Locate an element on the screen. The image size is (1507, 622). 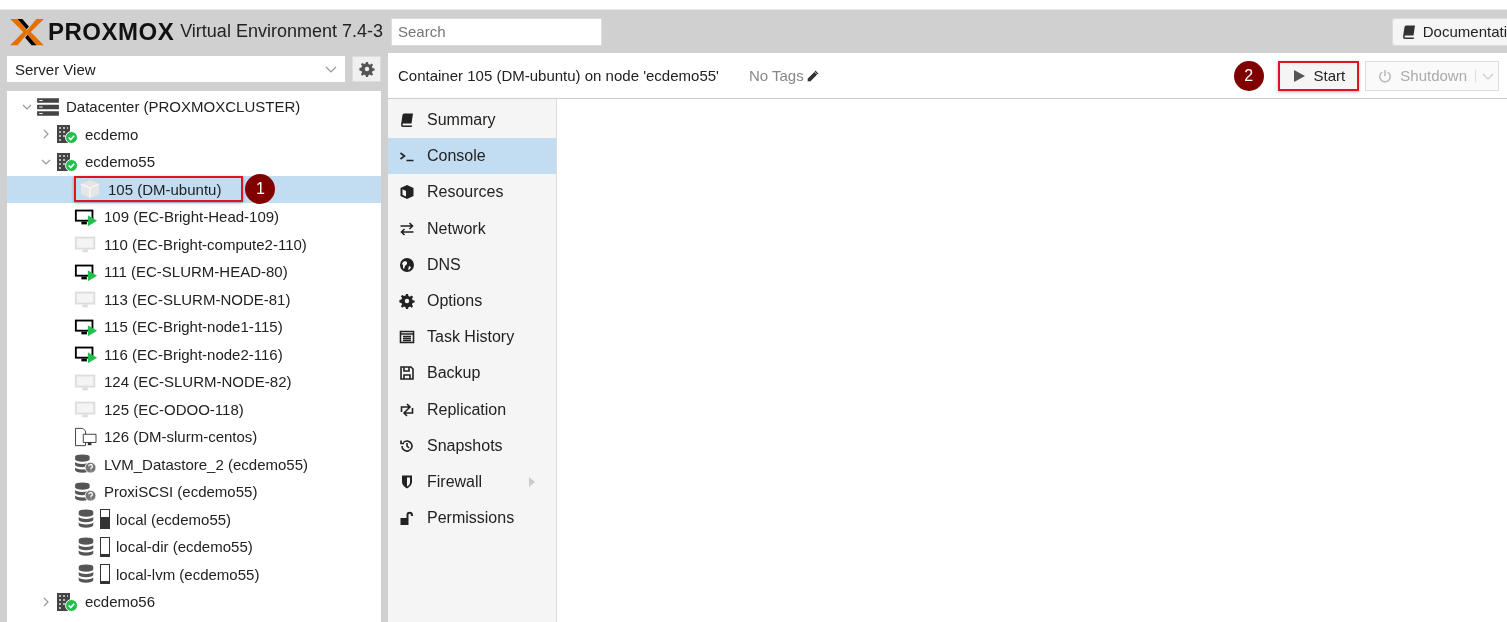
nav-item: Options is located at coordinates (472, 301).